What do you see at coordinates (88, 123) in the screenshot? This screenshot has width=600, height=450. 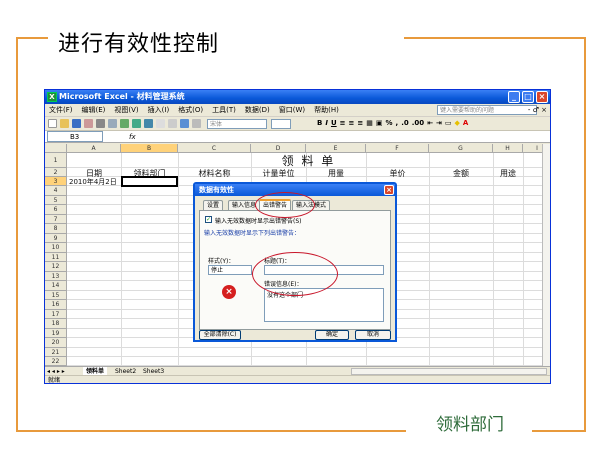 I see `permission-icon` at bounding box center [88, 123].